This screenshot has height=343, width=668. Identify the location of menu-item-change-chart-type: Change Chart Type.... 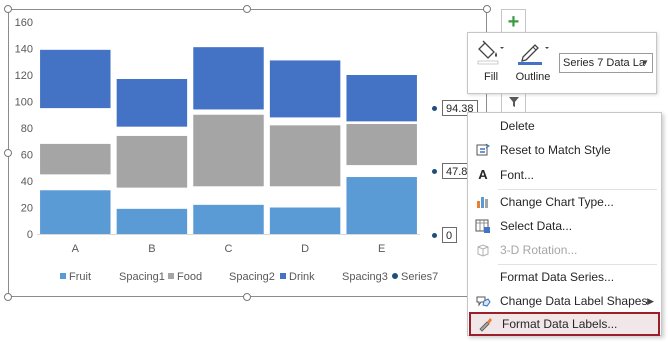
(564, 202).